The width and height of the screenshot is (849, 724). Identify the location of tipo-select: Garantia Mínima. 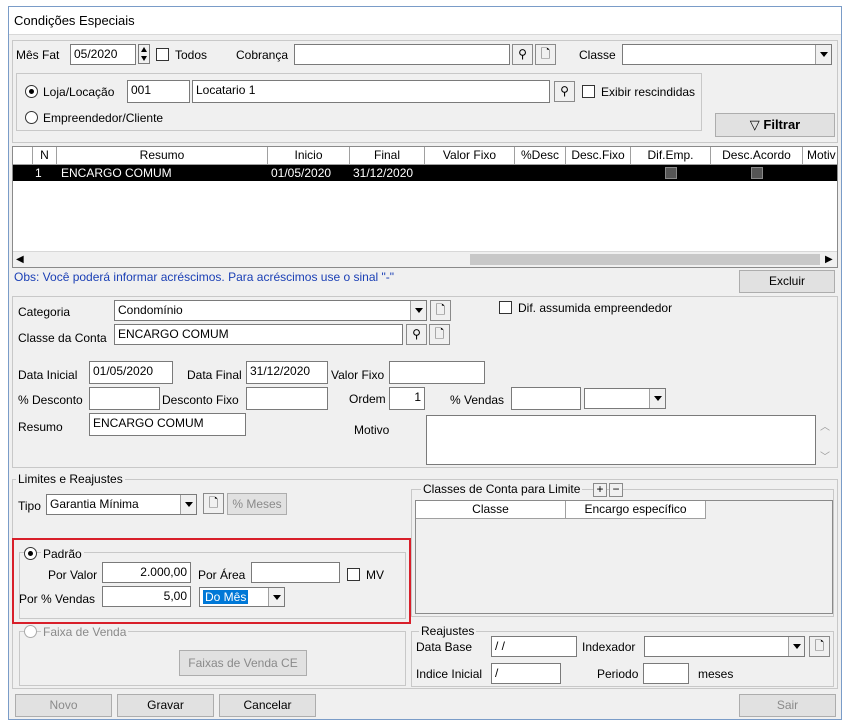
(121, 504).